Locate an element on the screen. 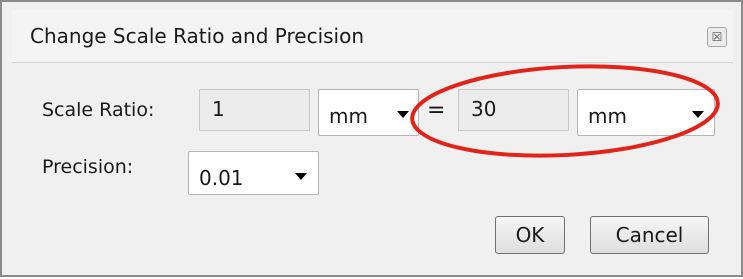  highlight-ellipse-shape is located at coordinates (565, 111).